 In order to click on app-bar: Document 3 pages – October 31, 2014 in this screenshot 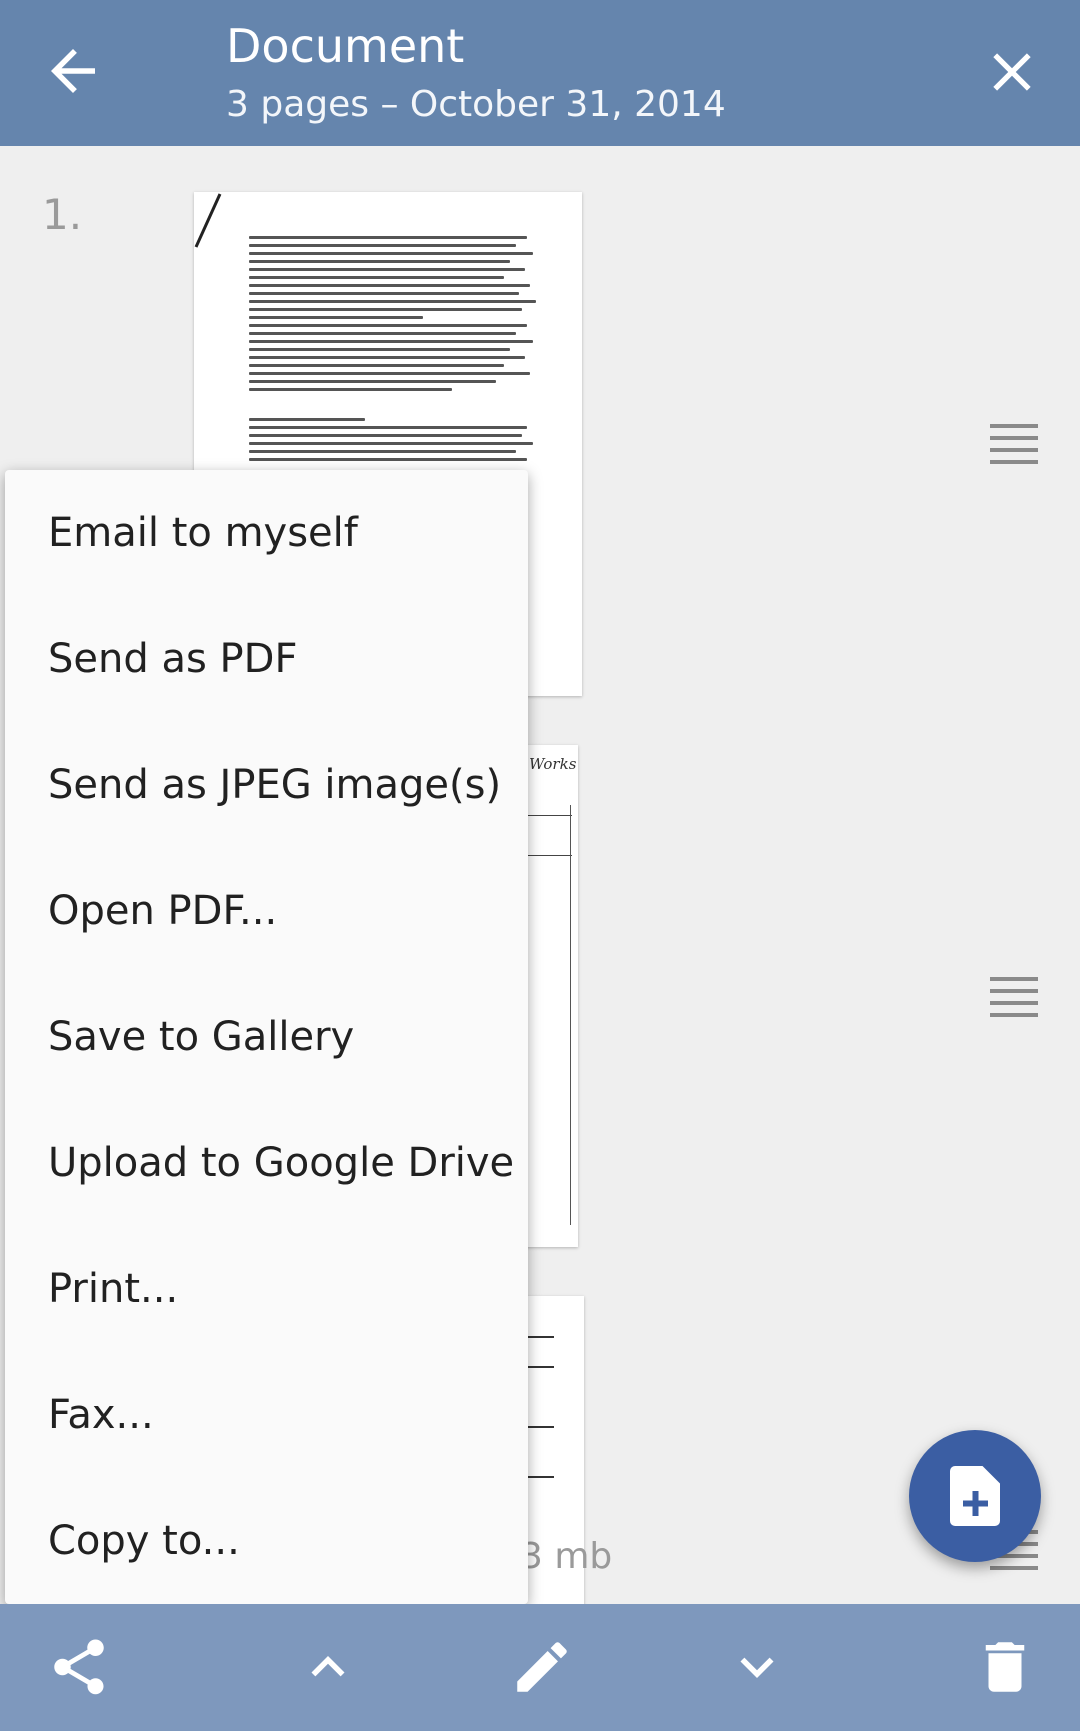, I will do `click(540, 73)`.